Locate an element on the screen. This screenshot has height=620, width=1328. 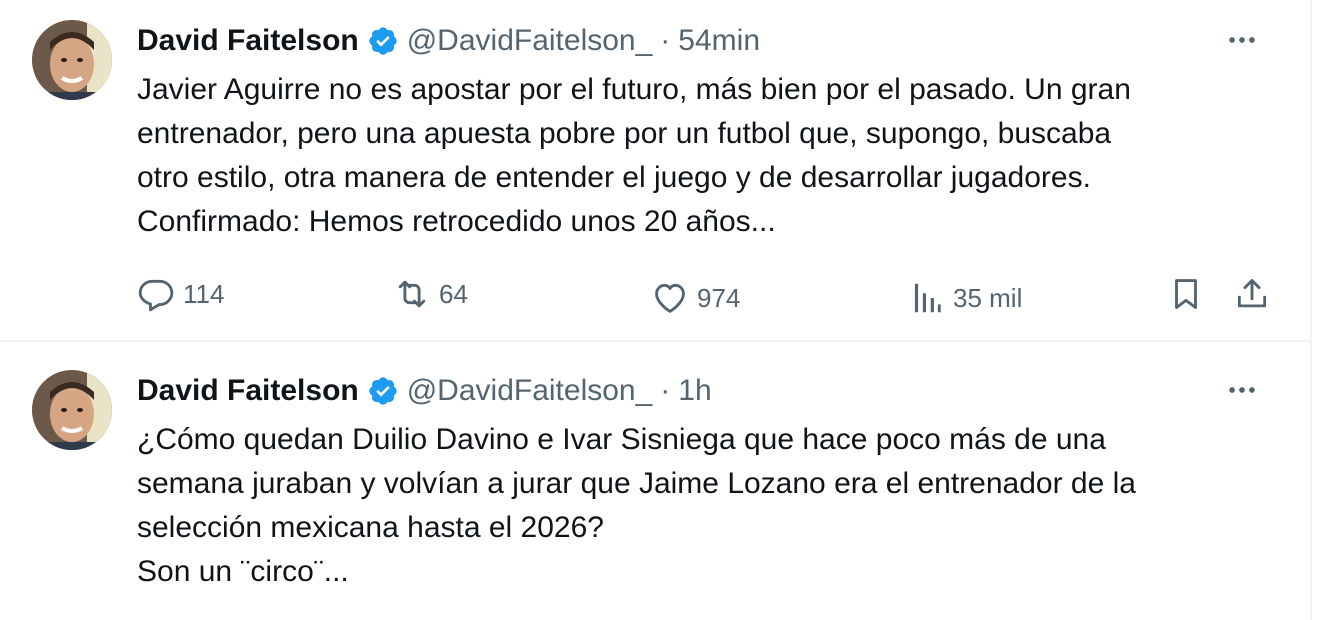
reply-count: 114 is located at coordinates (204, 293).